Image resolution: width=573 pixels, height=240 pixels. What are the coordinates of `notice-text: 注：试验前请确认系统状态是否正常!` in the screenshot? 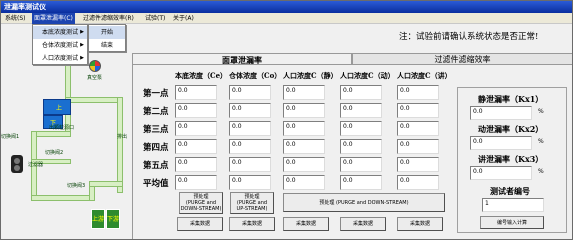 It's located at (469, 37).